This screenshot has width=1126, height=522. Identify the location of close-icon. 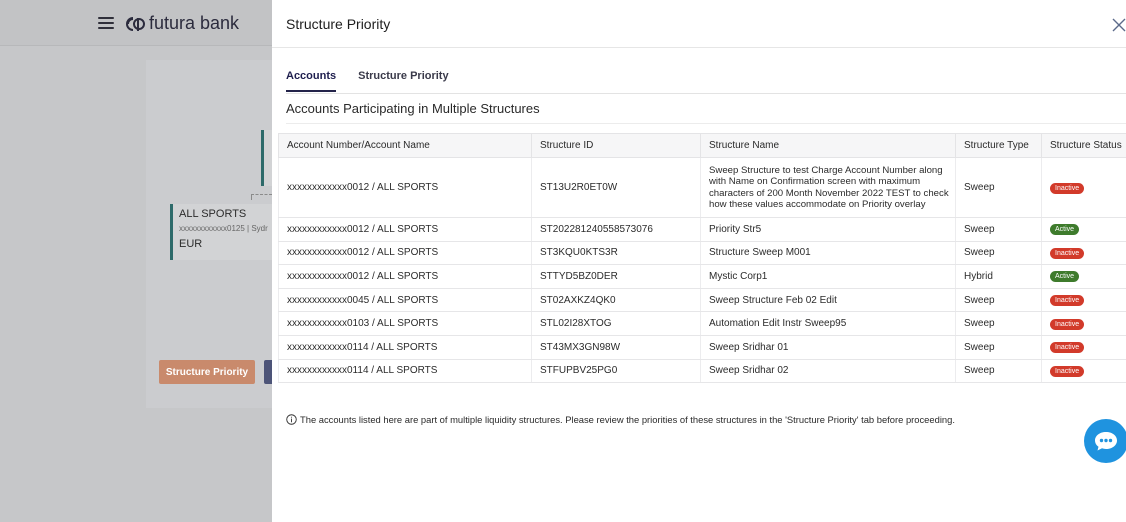
(1119, 25).